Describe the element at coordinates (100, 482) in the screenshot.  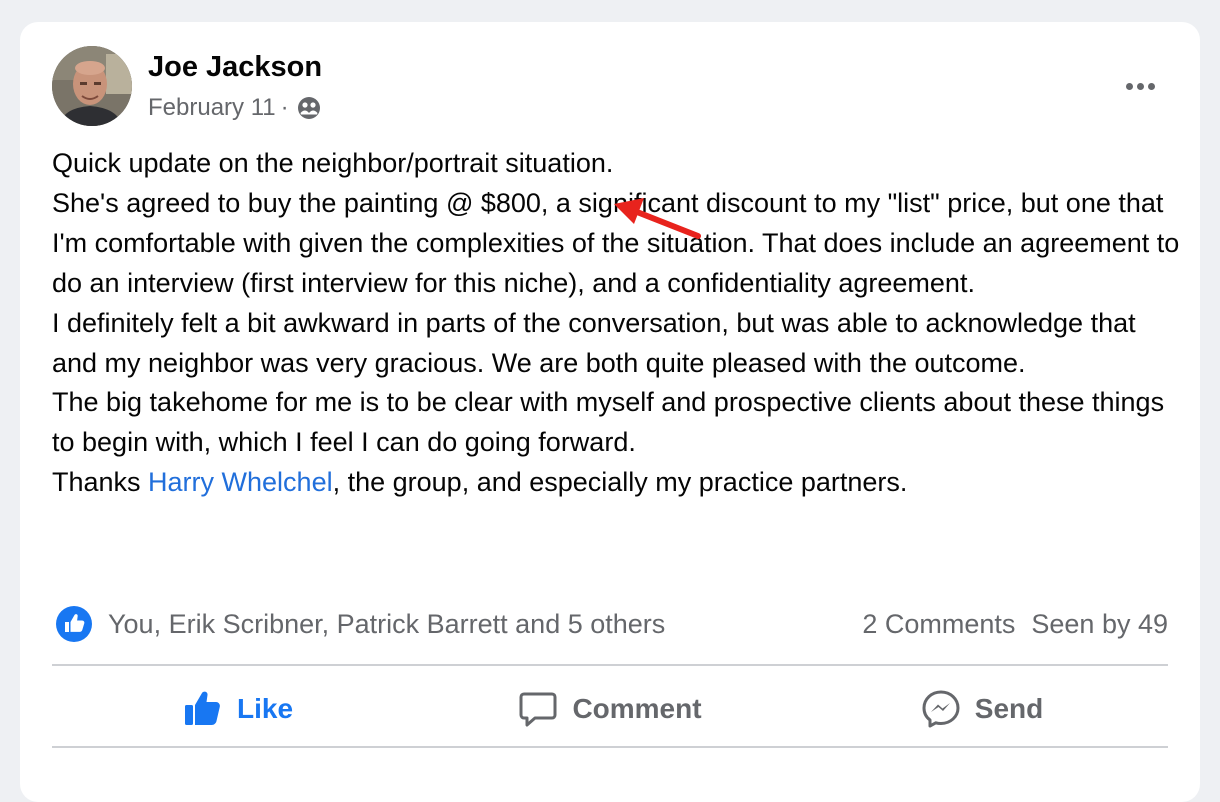
I see `thanks-prefix: Thanks` at that location.